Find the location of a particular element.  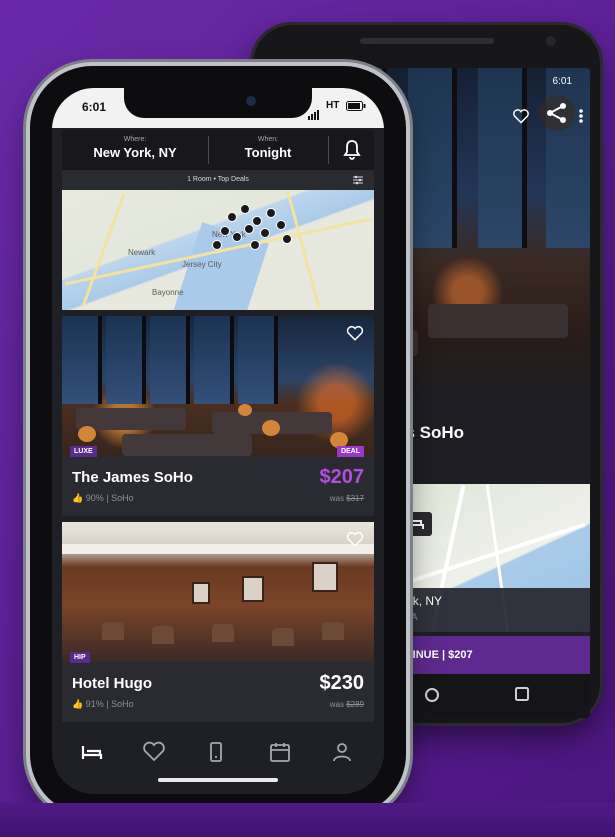

where-value: New York, NY is located at coordinates (135, 152).